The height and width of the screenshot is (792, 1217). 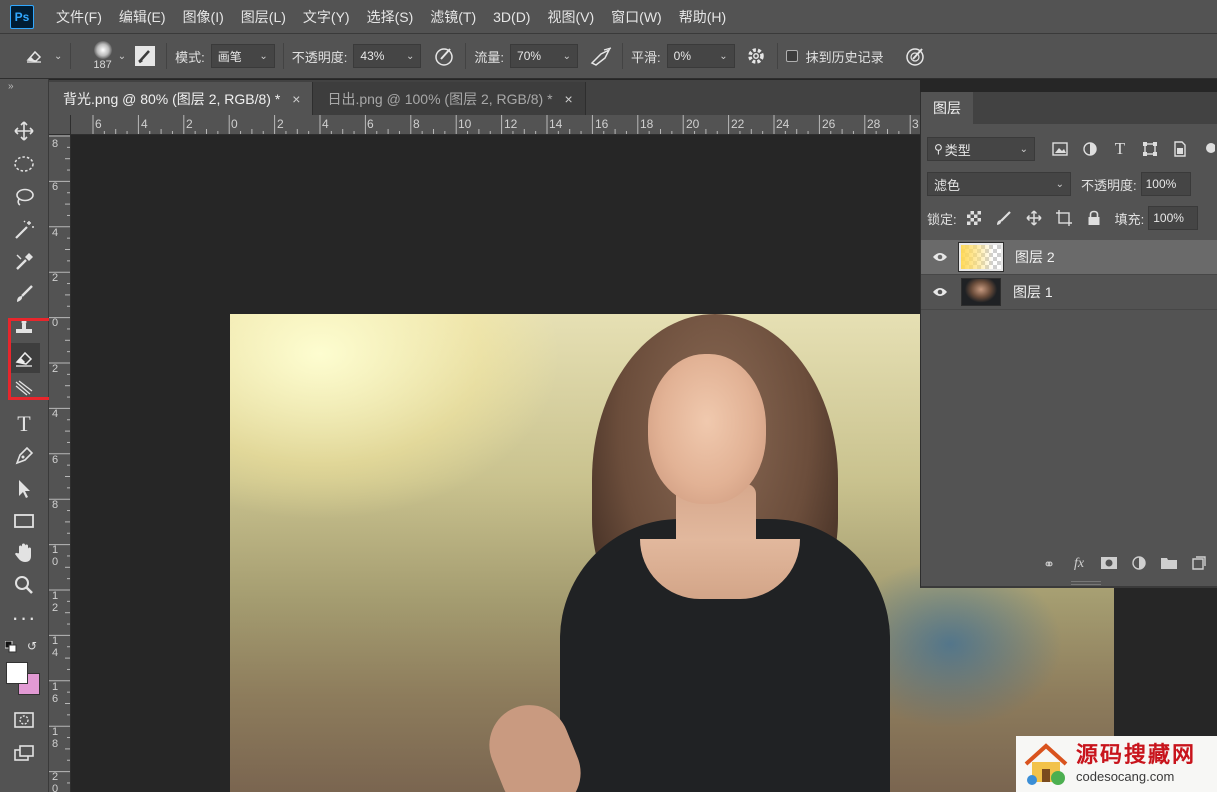 What do you see at coordinates (24, 553) in the screenshot?
I see `hand-tool-icon` at bounding box center [24, 553].